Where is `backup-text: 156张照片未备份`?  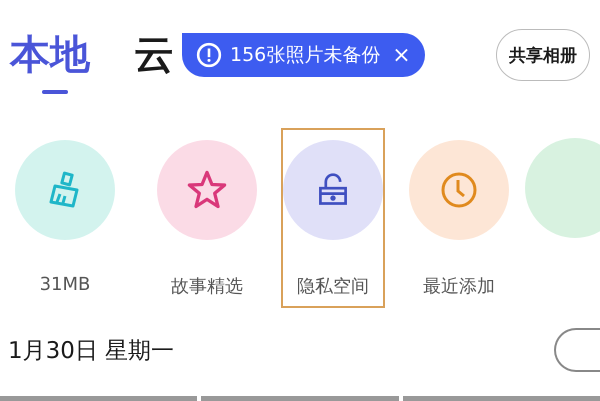 backup-text: 156张照片未备份 is located at coordinates (305, 55).